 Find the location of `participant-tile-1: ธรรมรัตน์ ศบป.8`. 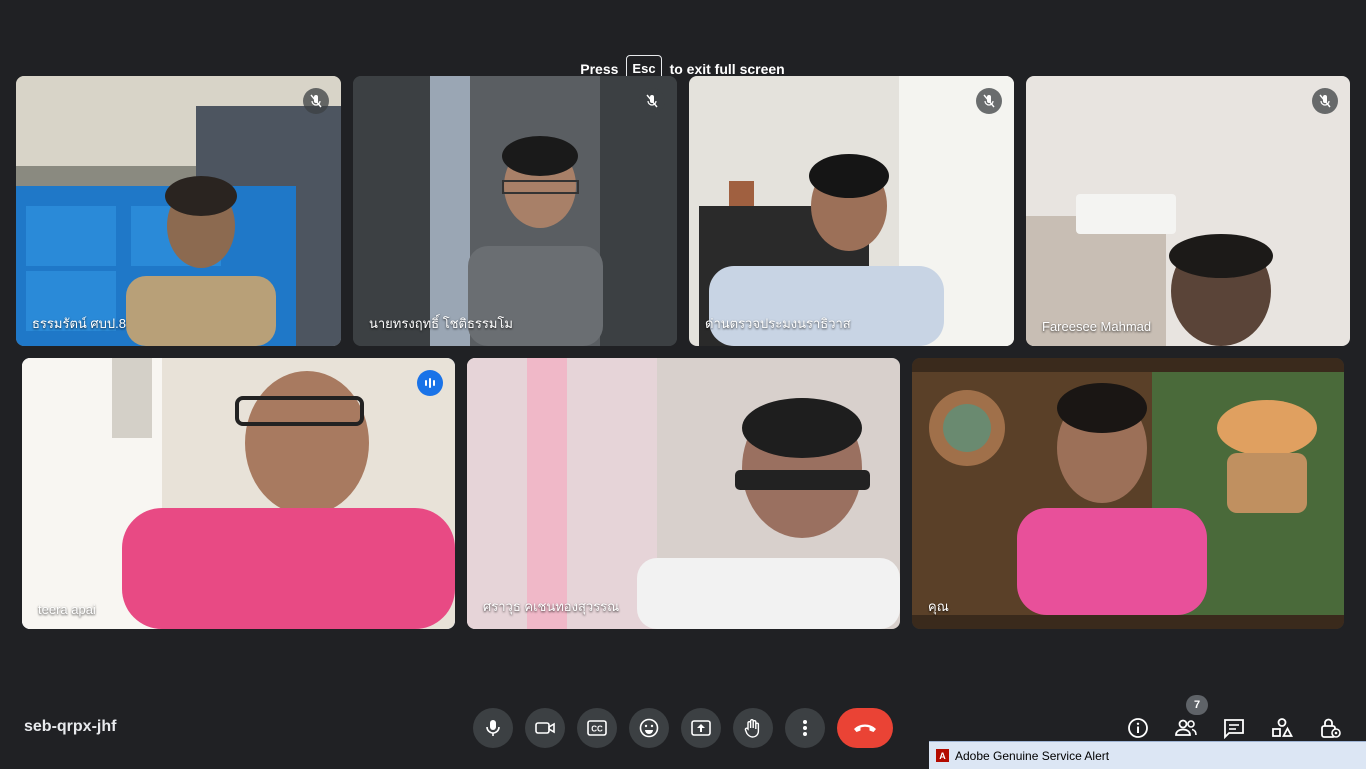

participant-tile-1: ธรรมรัตน์ ศบป.8 is located at coordinates (178, 211).